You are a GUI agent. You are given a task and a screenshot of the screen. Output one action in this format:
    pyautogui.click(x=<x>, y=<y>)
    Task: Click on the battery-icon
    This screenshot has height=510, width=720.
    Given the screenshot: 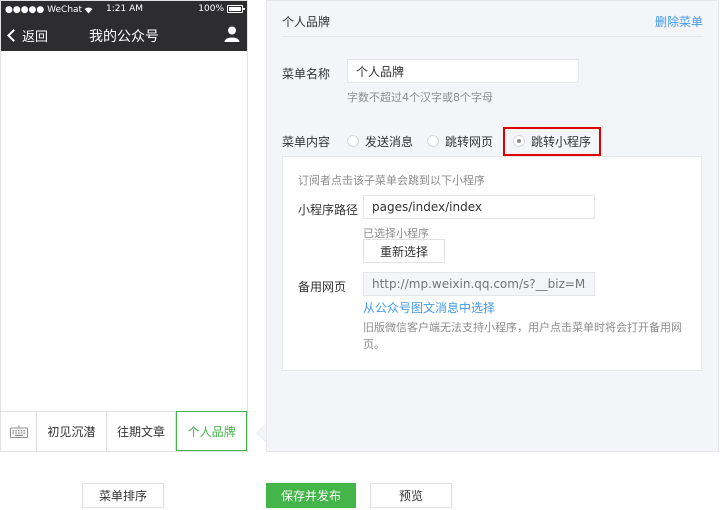 What is the action you would take?
    pyautogui.click(x=236, y=9)
    